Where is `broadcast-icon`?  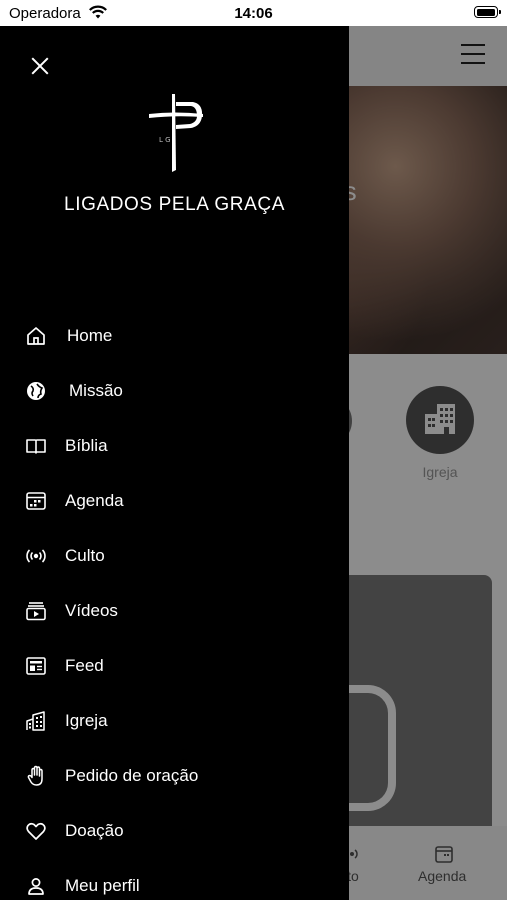
broadcast-icon is located at coordinates (36, 556).